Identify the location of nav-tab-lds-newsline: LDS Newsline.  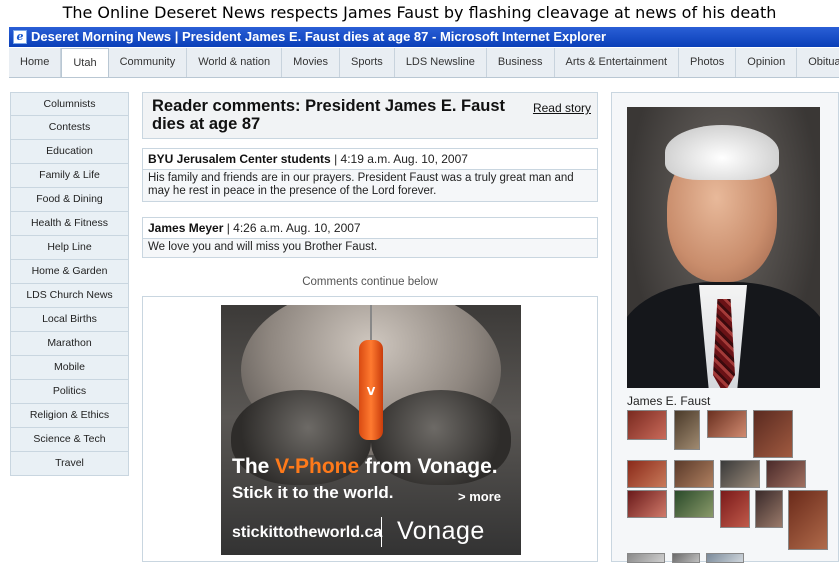
(441, 62).